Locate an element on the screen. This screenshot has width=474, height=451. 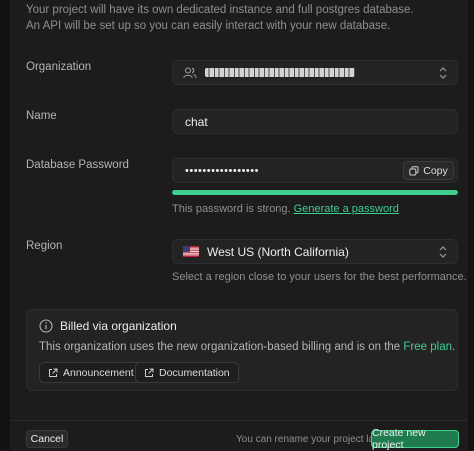
free-plan-link: Free plan. is located at coordinates (429, 347).